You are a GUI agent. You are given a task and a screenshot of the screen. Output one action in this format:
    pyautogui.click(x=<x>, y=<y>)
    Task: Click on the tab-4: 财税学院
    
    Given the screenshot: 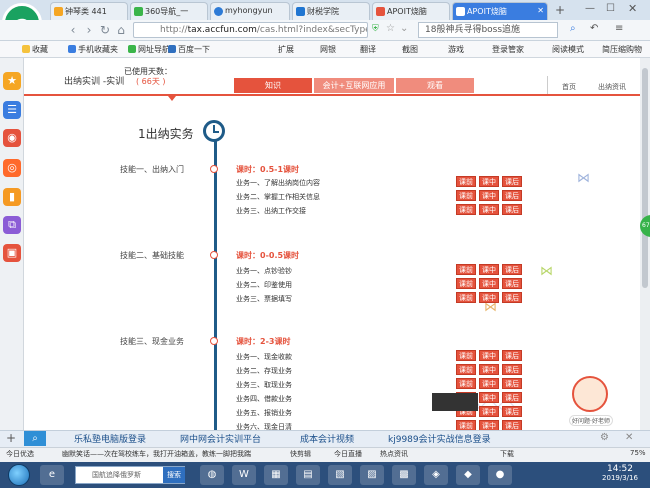 What is the action you would take?
    pyautogui.click(x=331, y=11)
    